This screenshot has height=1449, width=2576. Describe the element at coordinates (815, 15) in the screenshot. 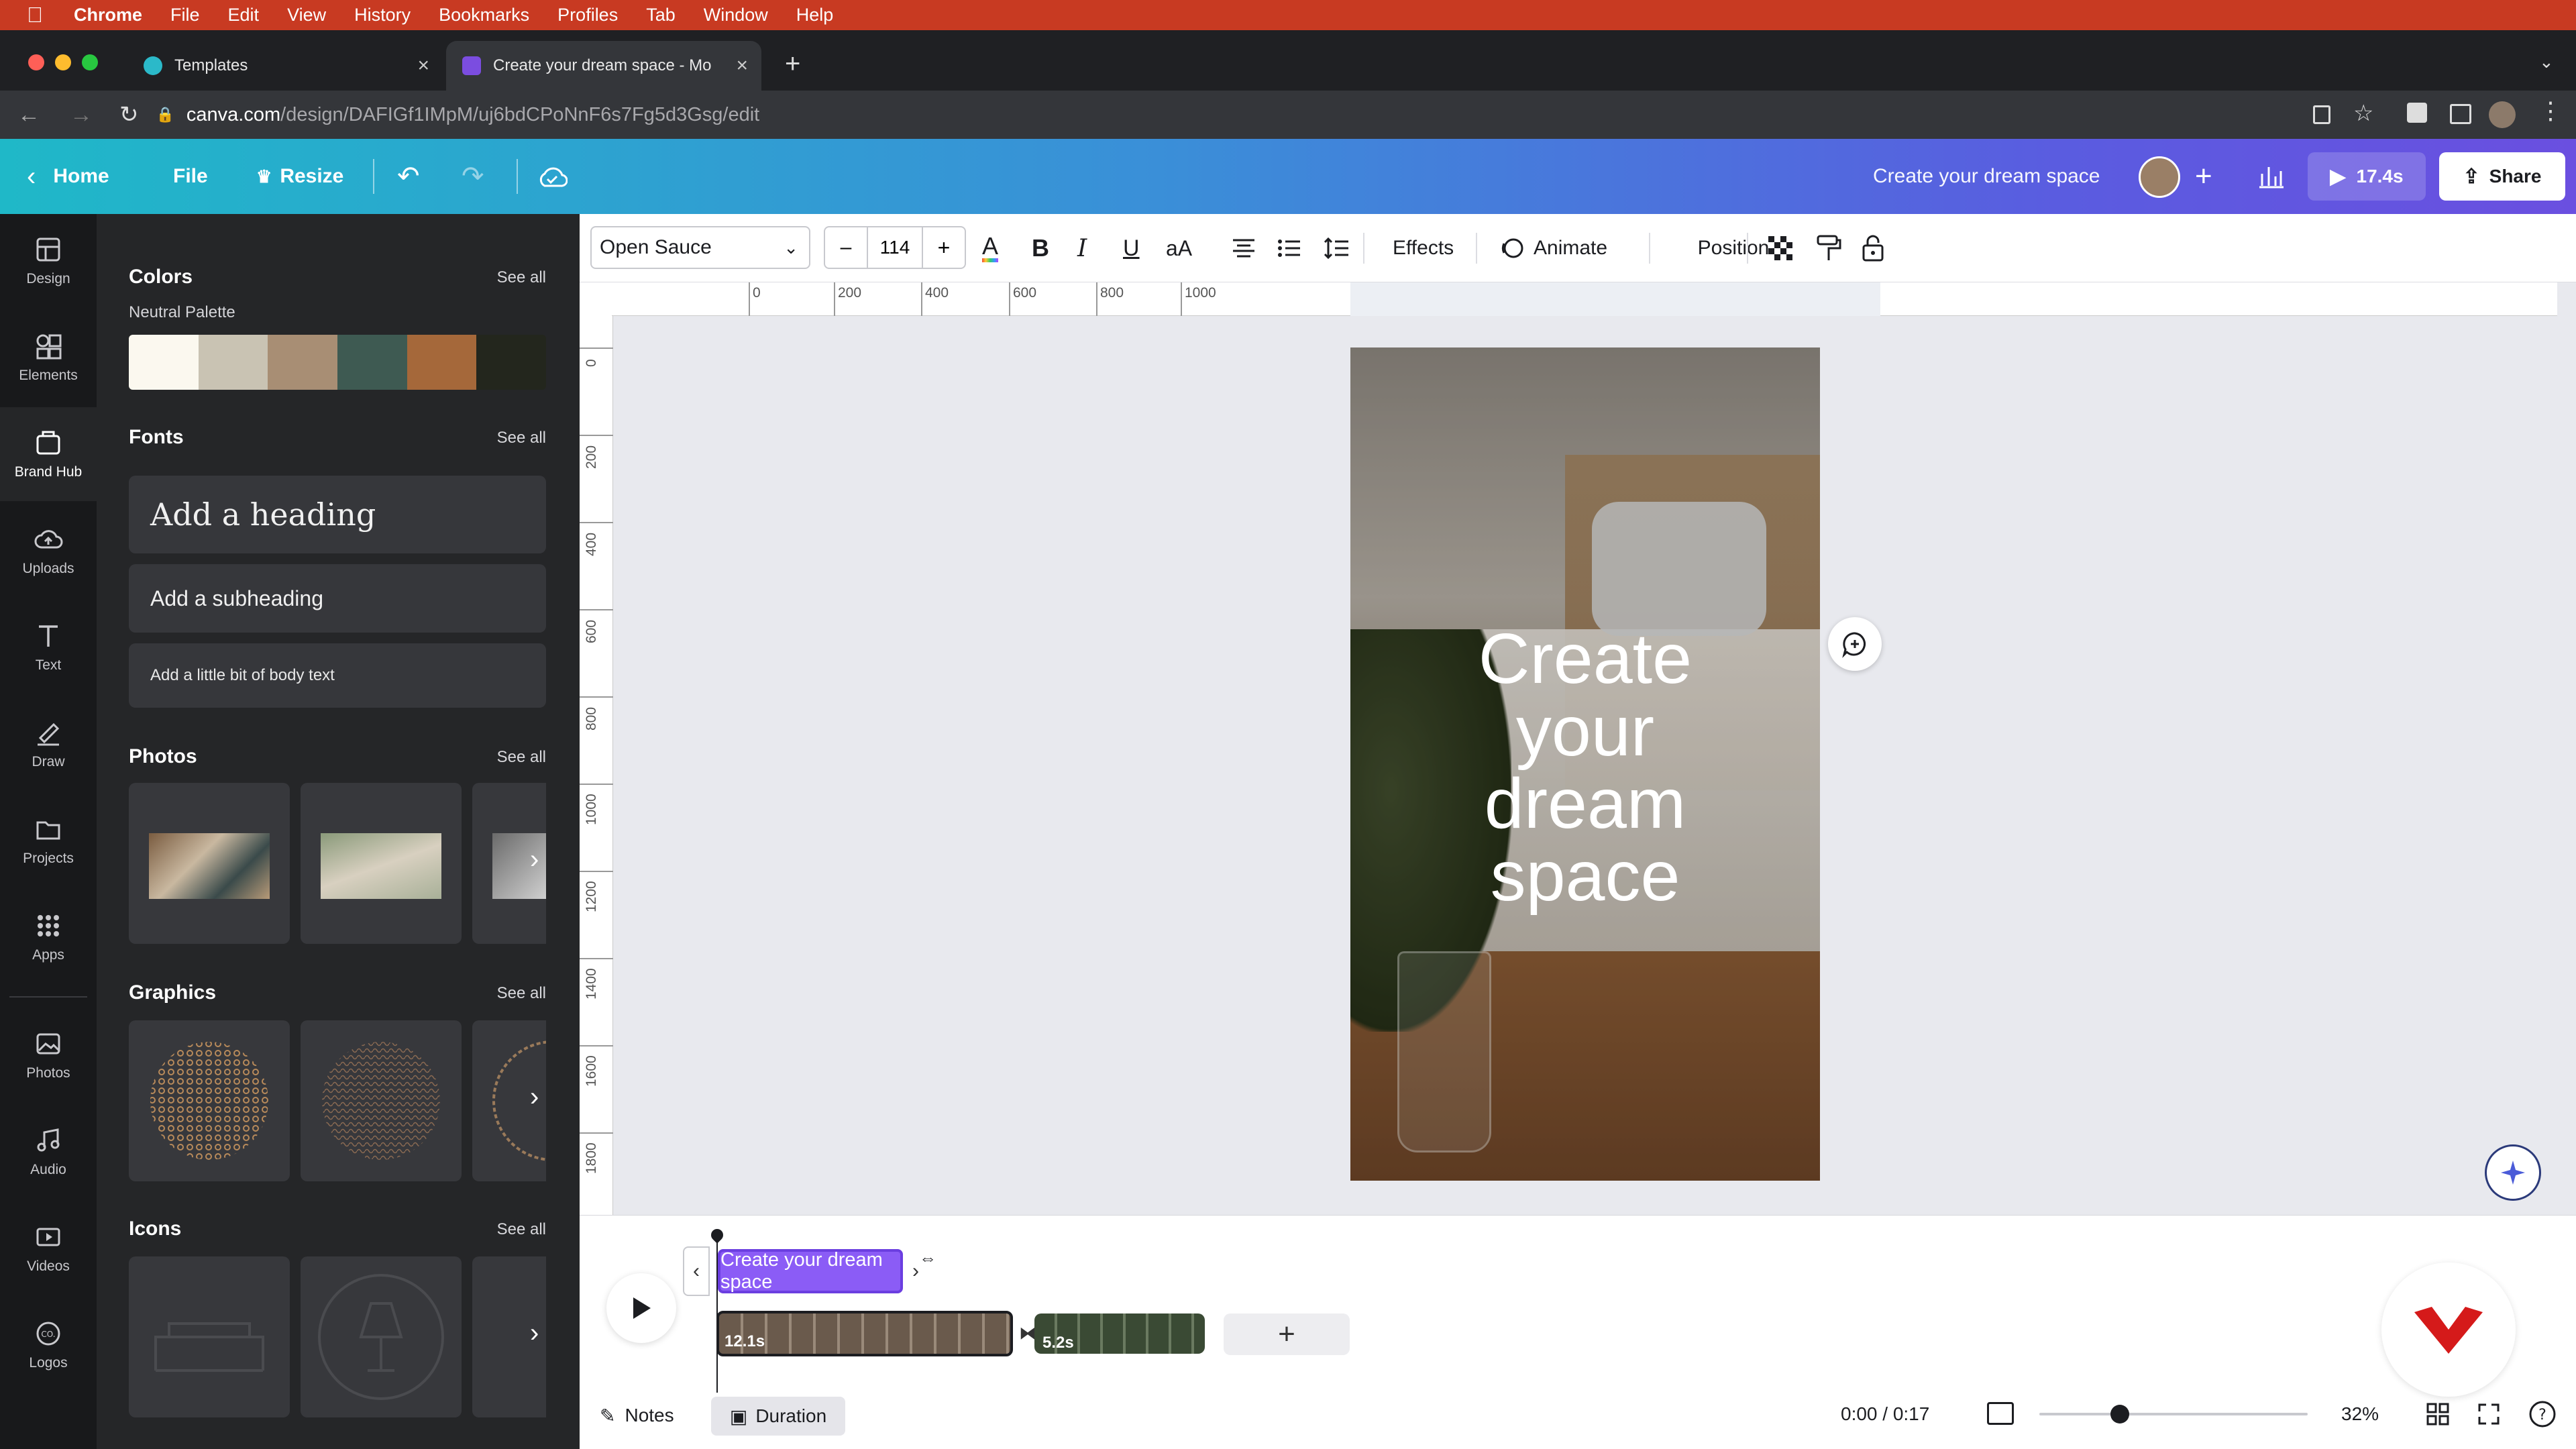

I see `menu-help: Help` at that location.